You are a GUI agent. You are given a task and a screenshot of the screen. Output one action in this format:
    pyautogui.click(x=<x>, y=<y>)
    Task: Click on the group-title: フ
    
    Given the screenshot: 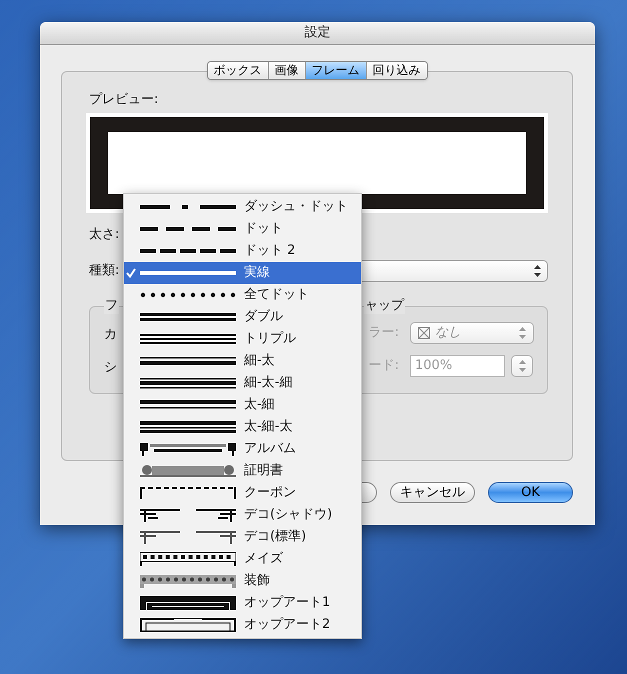 What is the action you would take?
    pyautogui.click(x=111, y=306)
    